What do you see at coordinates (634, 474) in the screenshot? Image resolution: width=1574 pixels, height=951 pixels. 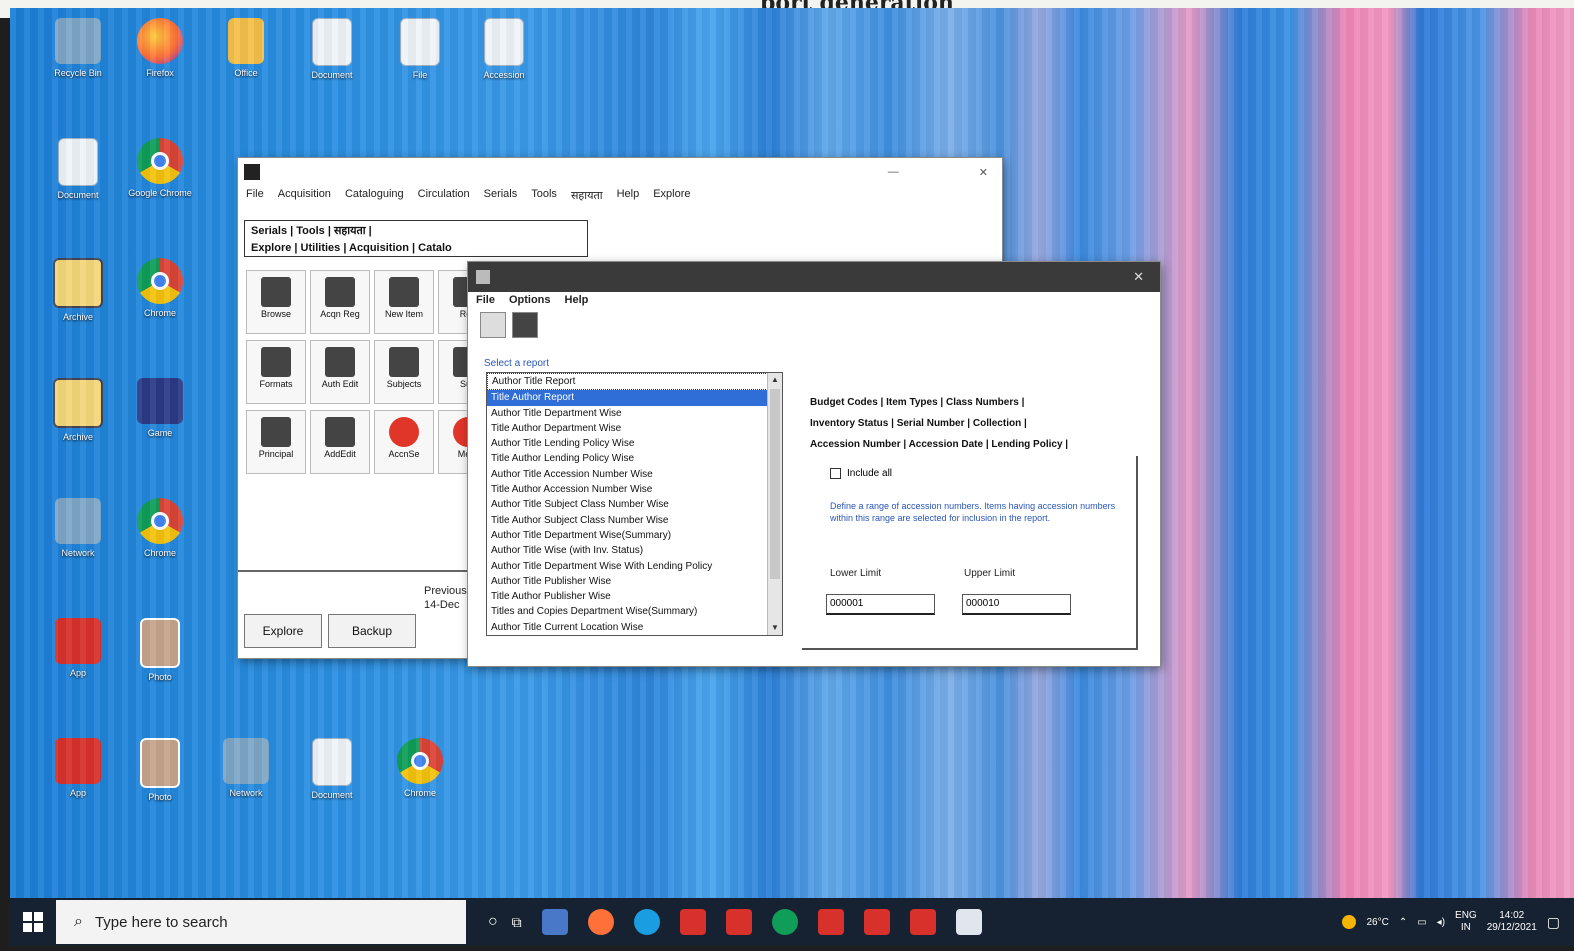 I see `report-list-item: Author Title Accession Number Wise` at bounding box center [634, 474].